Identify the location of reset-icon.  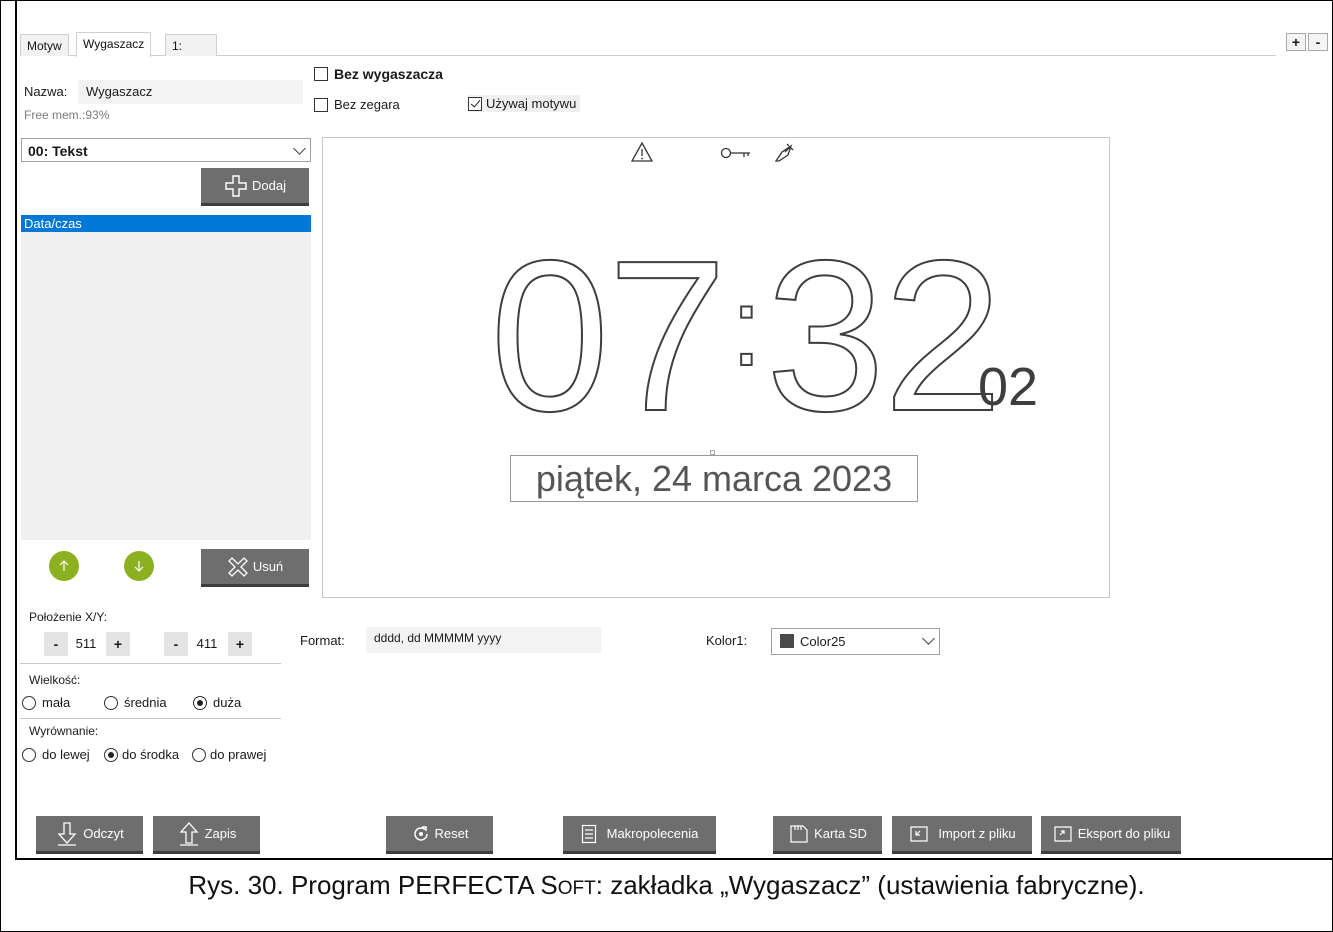
(420, 833).